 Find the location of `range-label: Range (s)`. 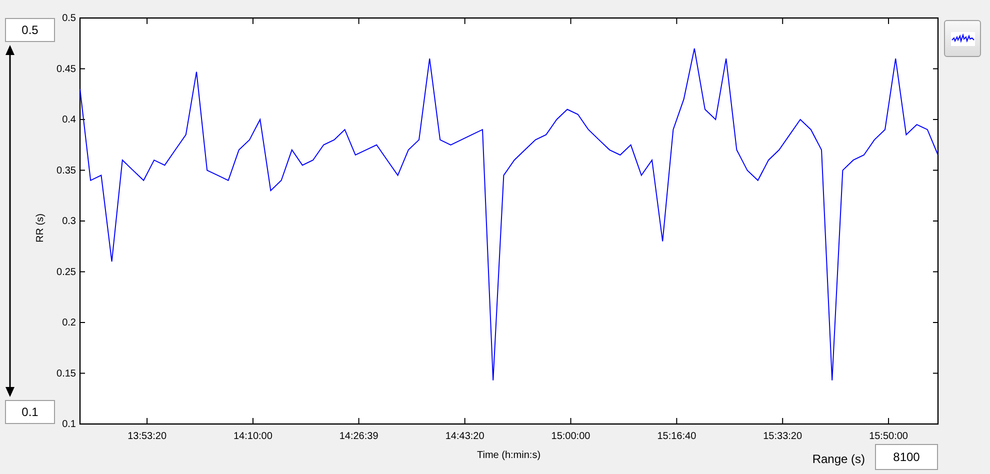

range-label: Range (s) is located at coordinates (838, 459).